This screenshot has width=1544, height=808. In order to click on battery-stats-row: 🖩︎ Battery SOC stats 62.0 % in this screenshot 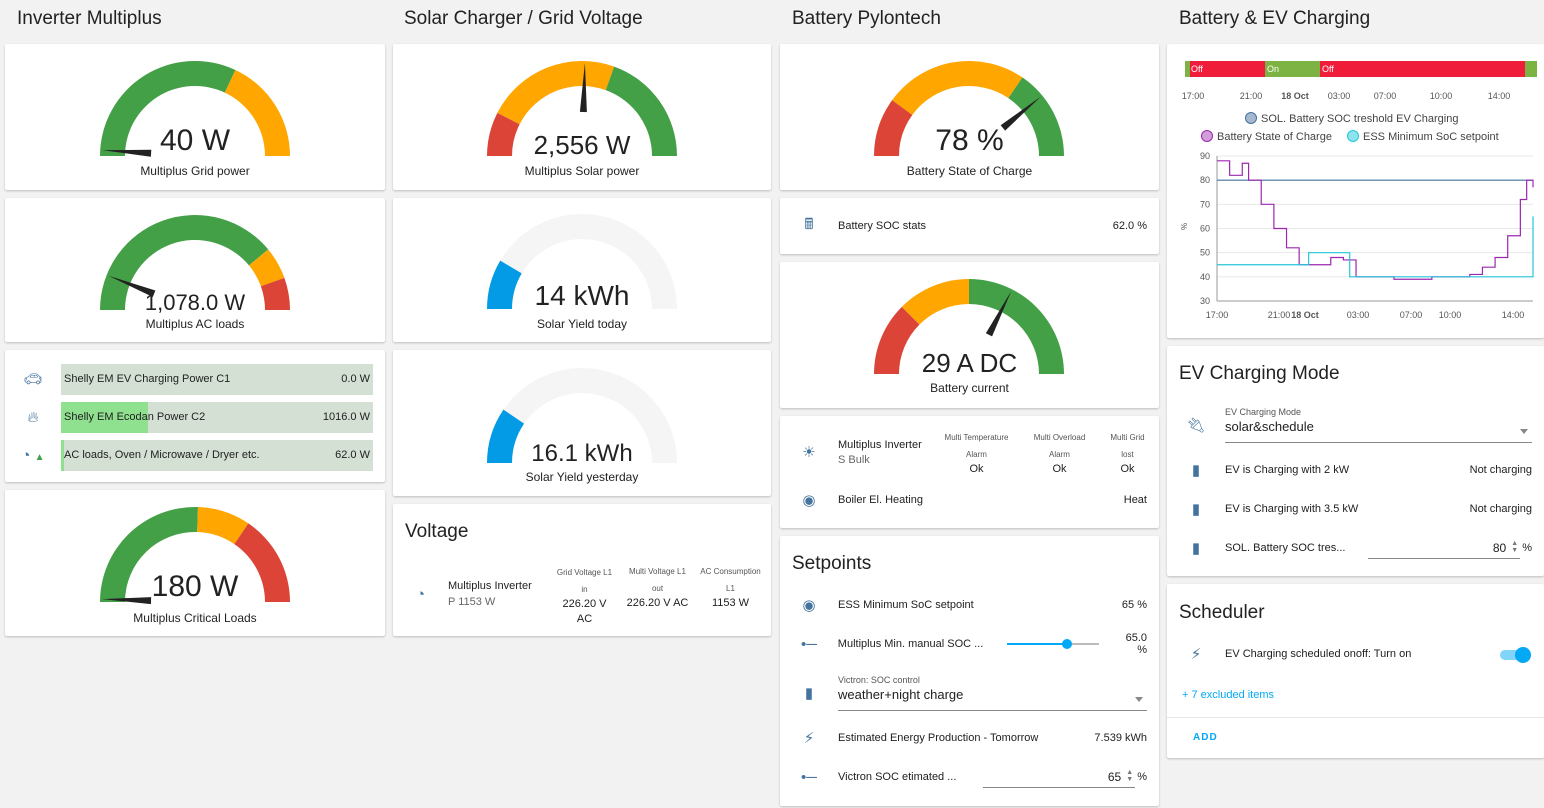, I will do `click(969, 226)`.